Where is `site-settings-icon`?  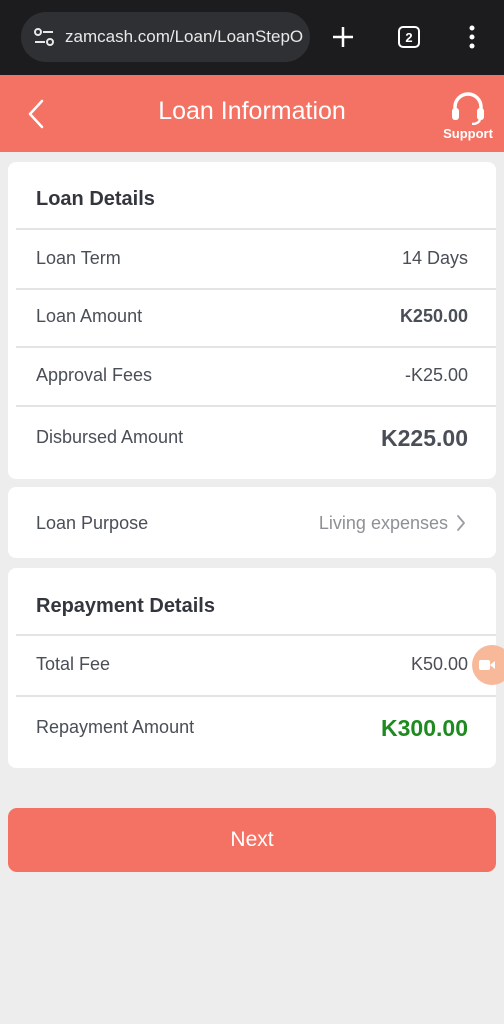 site-settings-icon is located at coordinates (44, 37).